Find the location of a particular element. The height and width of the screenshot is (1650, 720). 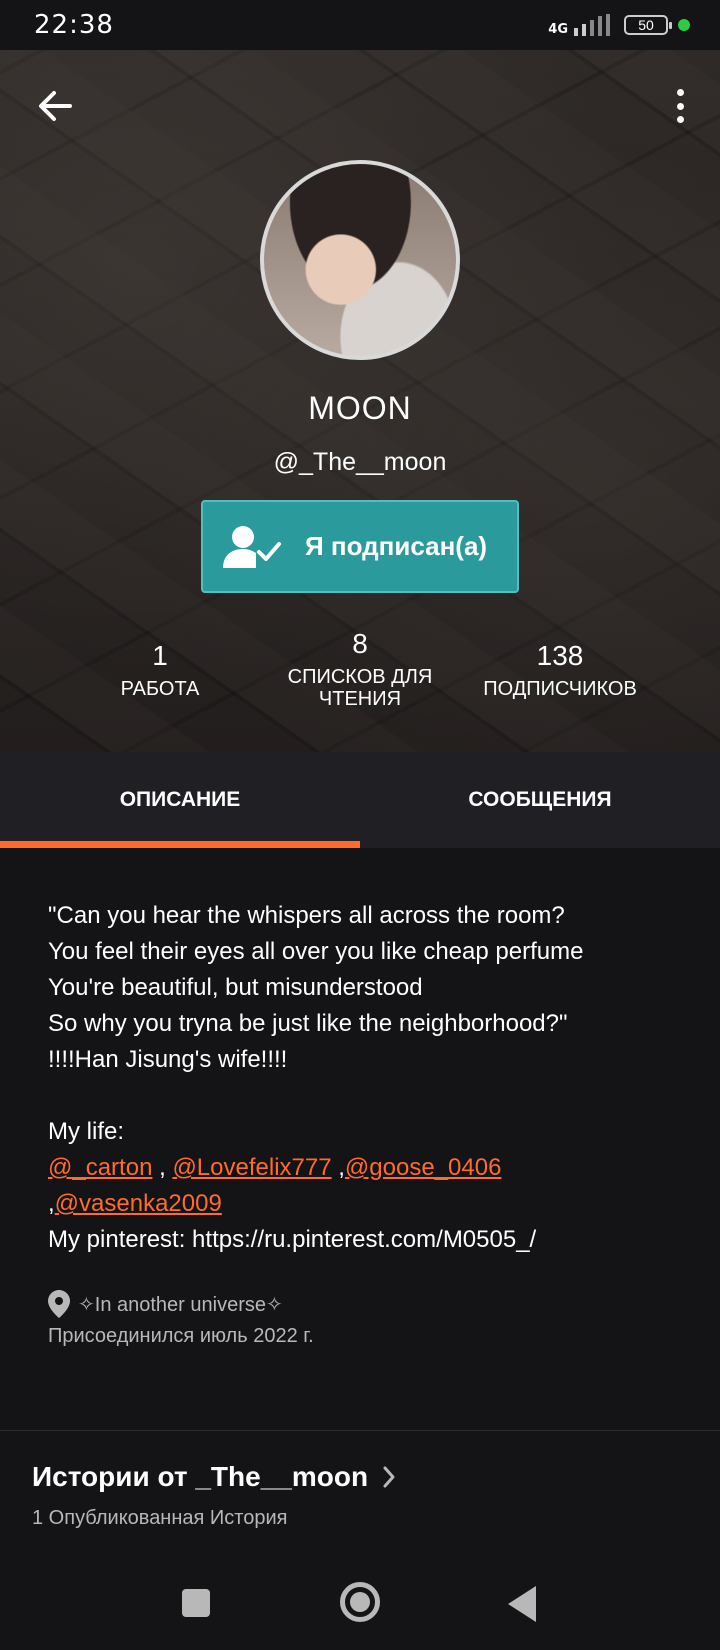

stat-works-value: 1 is located at coordinates (160, 655).